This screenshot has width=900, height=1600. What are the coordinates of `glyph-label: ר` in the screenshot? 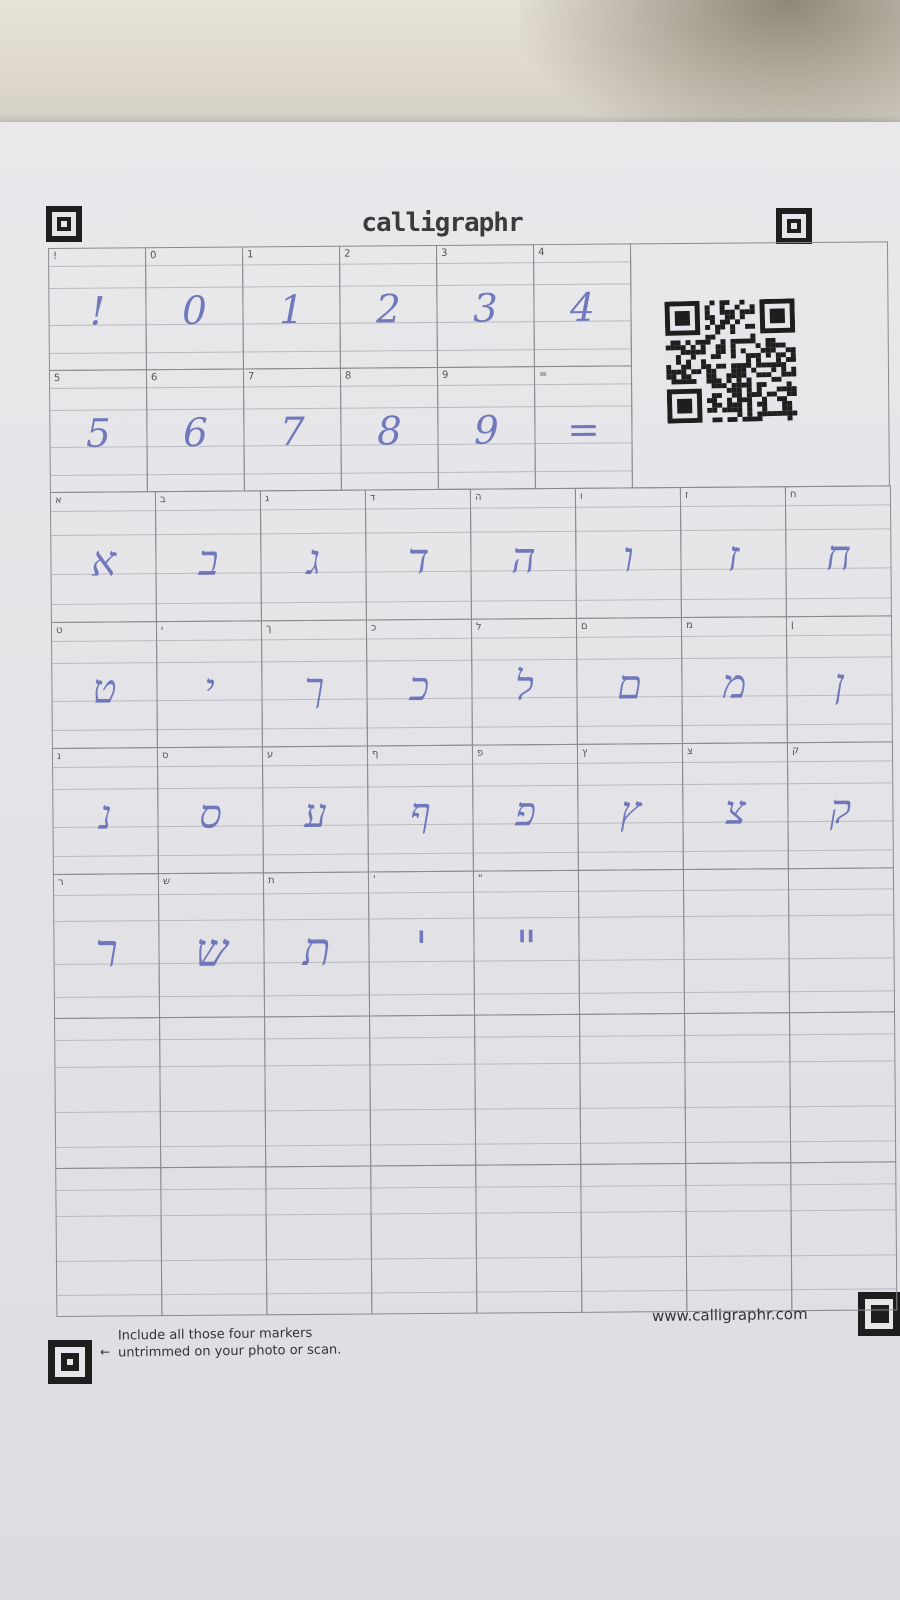 It's located at (60, 882).